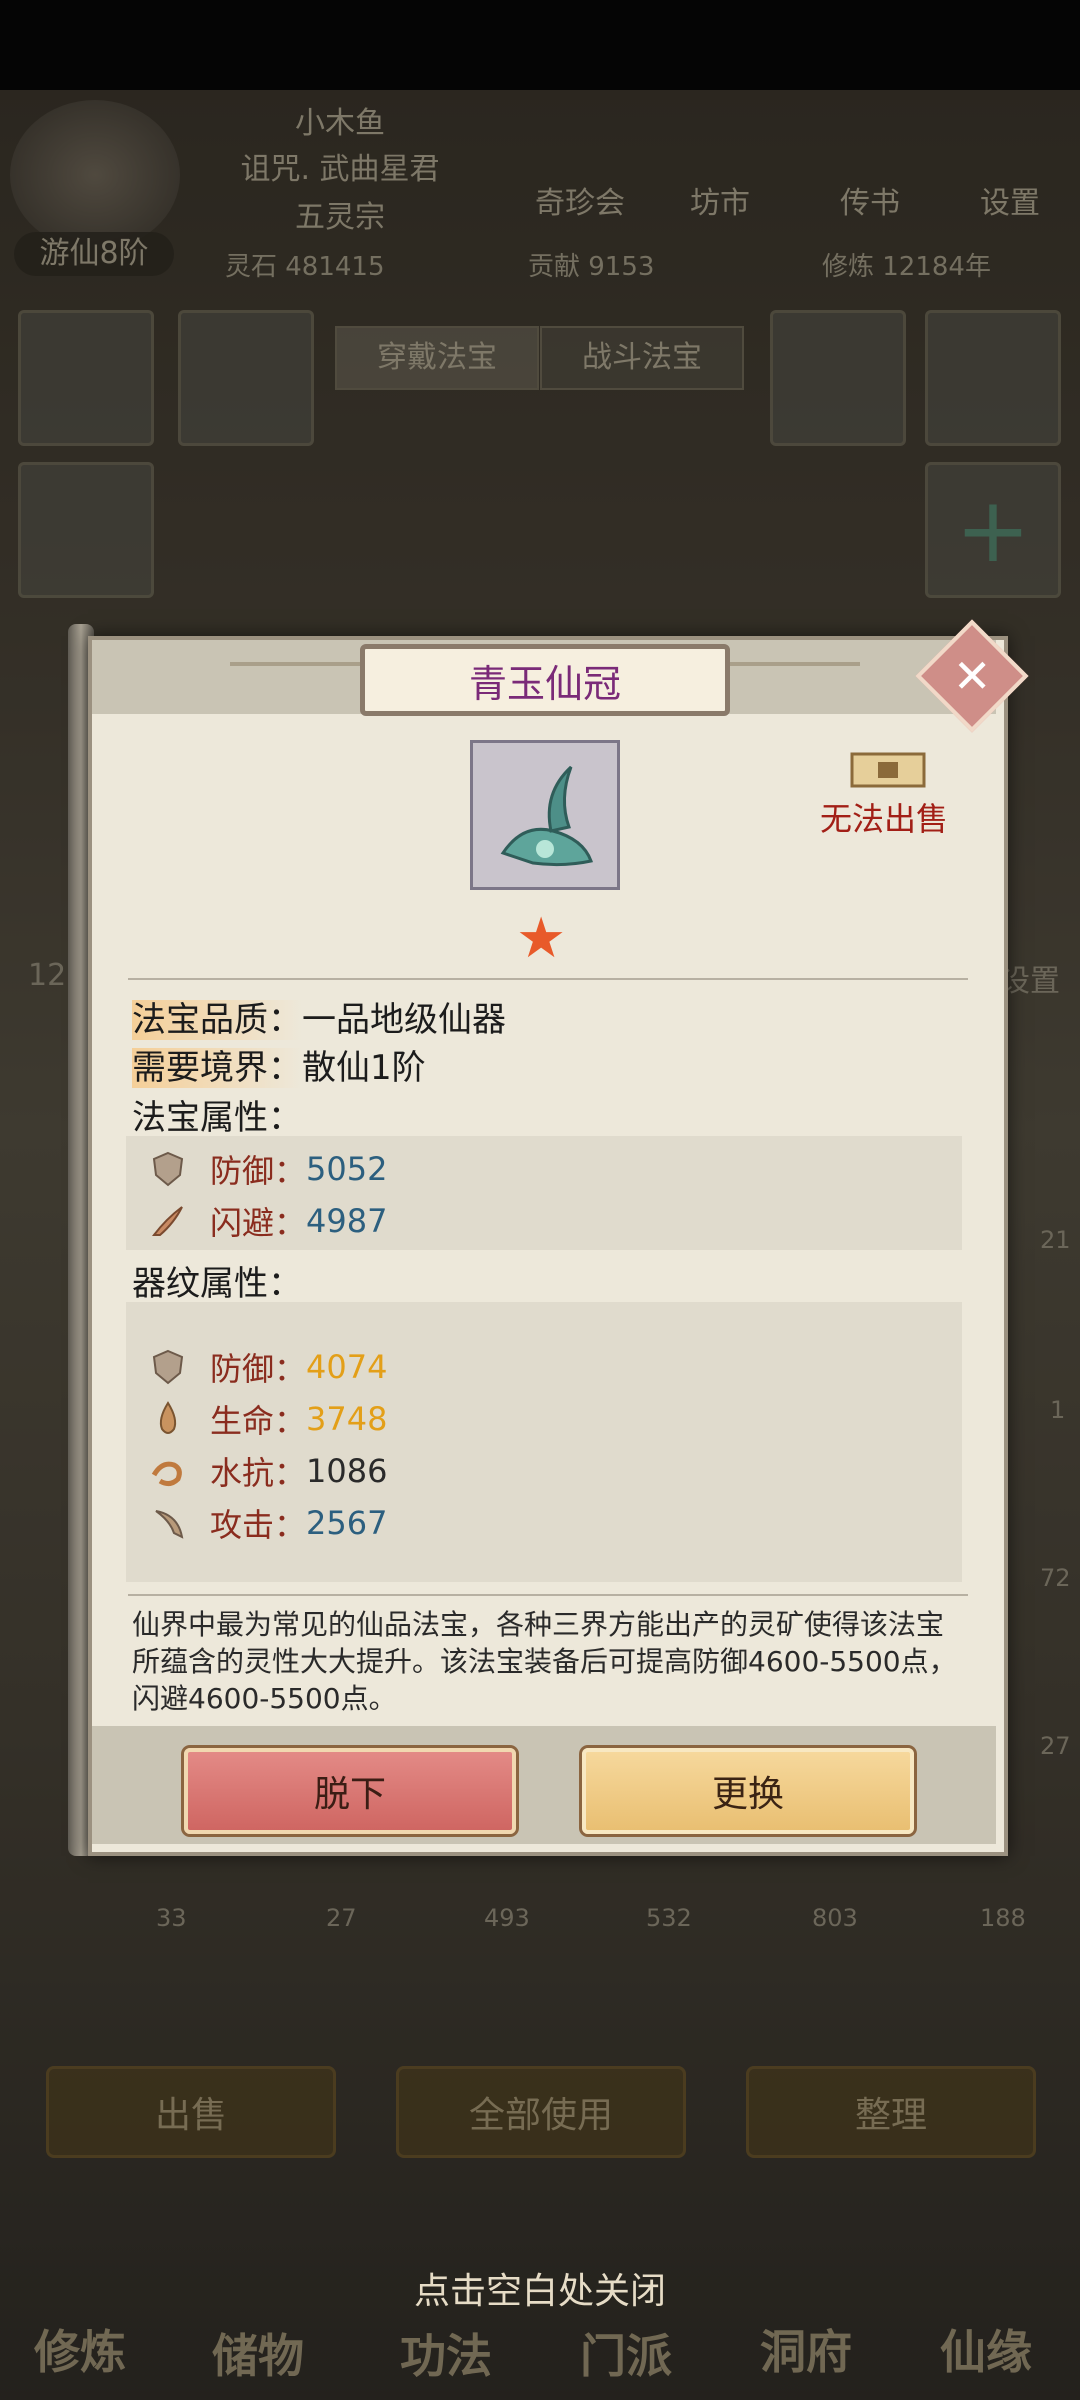 This screenshot has width=1080, height=2400. Describe the element at coordinates (167, 1221) in the screenshot. I see `dodge-icon` at that location.